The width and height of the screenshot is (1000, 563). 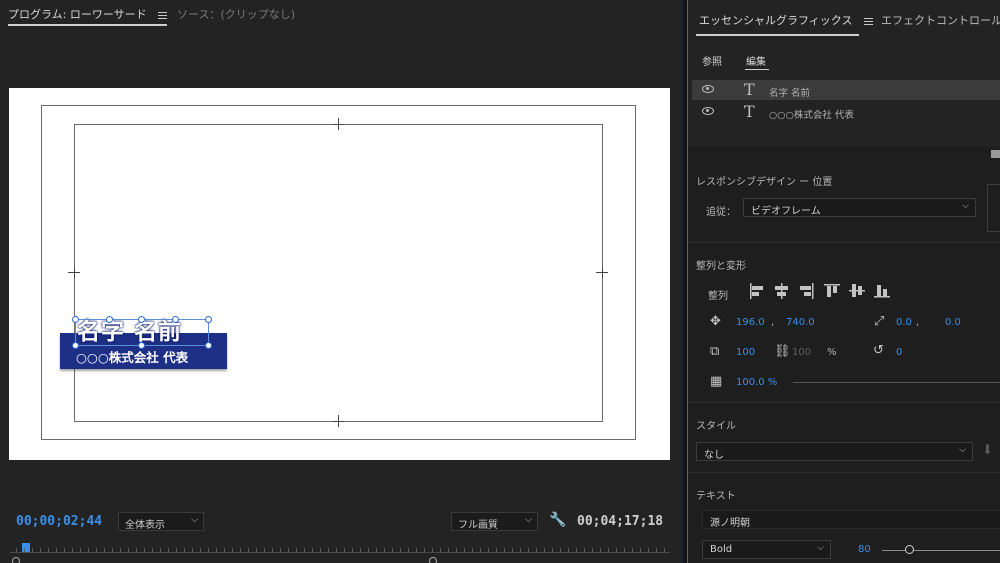 What do you see at coordinates (953, 322) in the screenshot?
I see `anchor-y-value: 0.0` at bounding box center [953, 322].